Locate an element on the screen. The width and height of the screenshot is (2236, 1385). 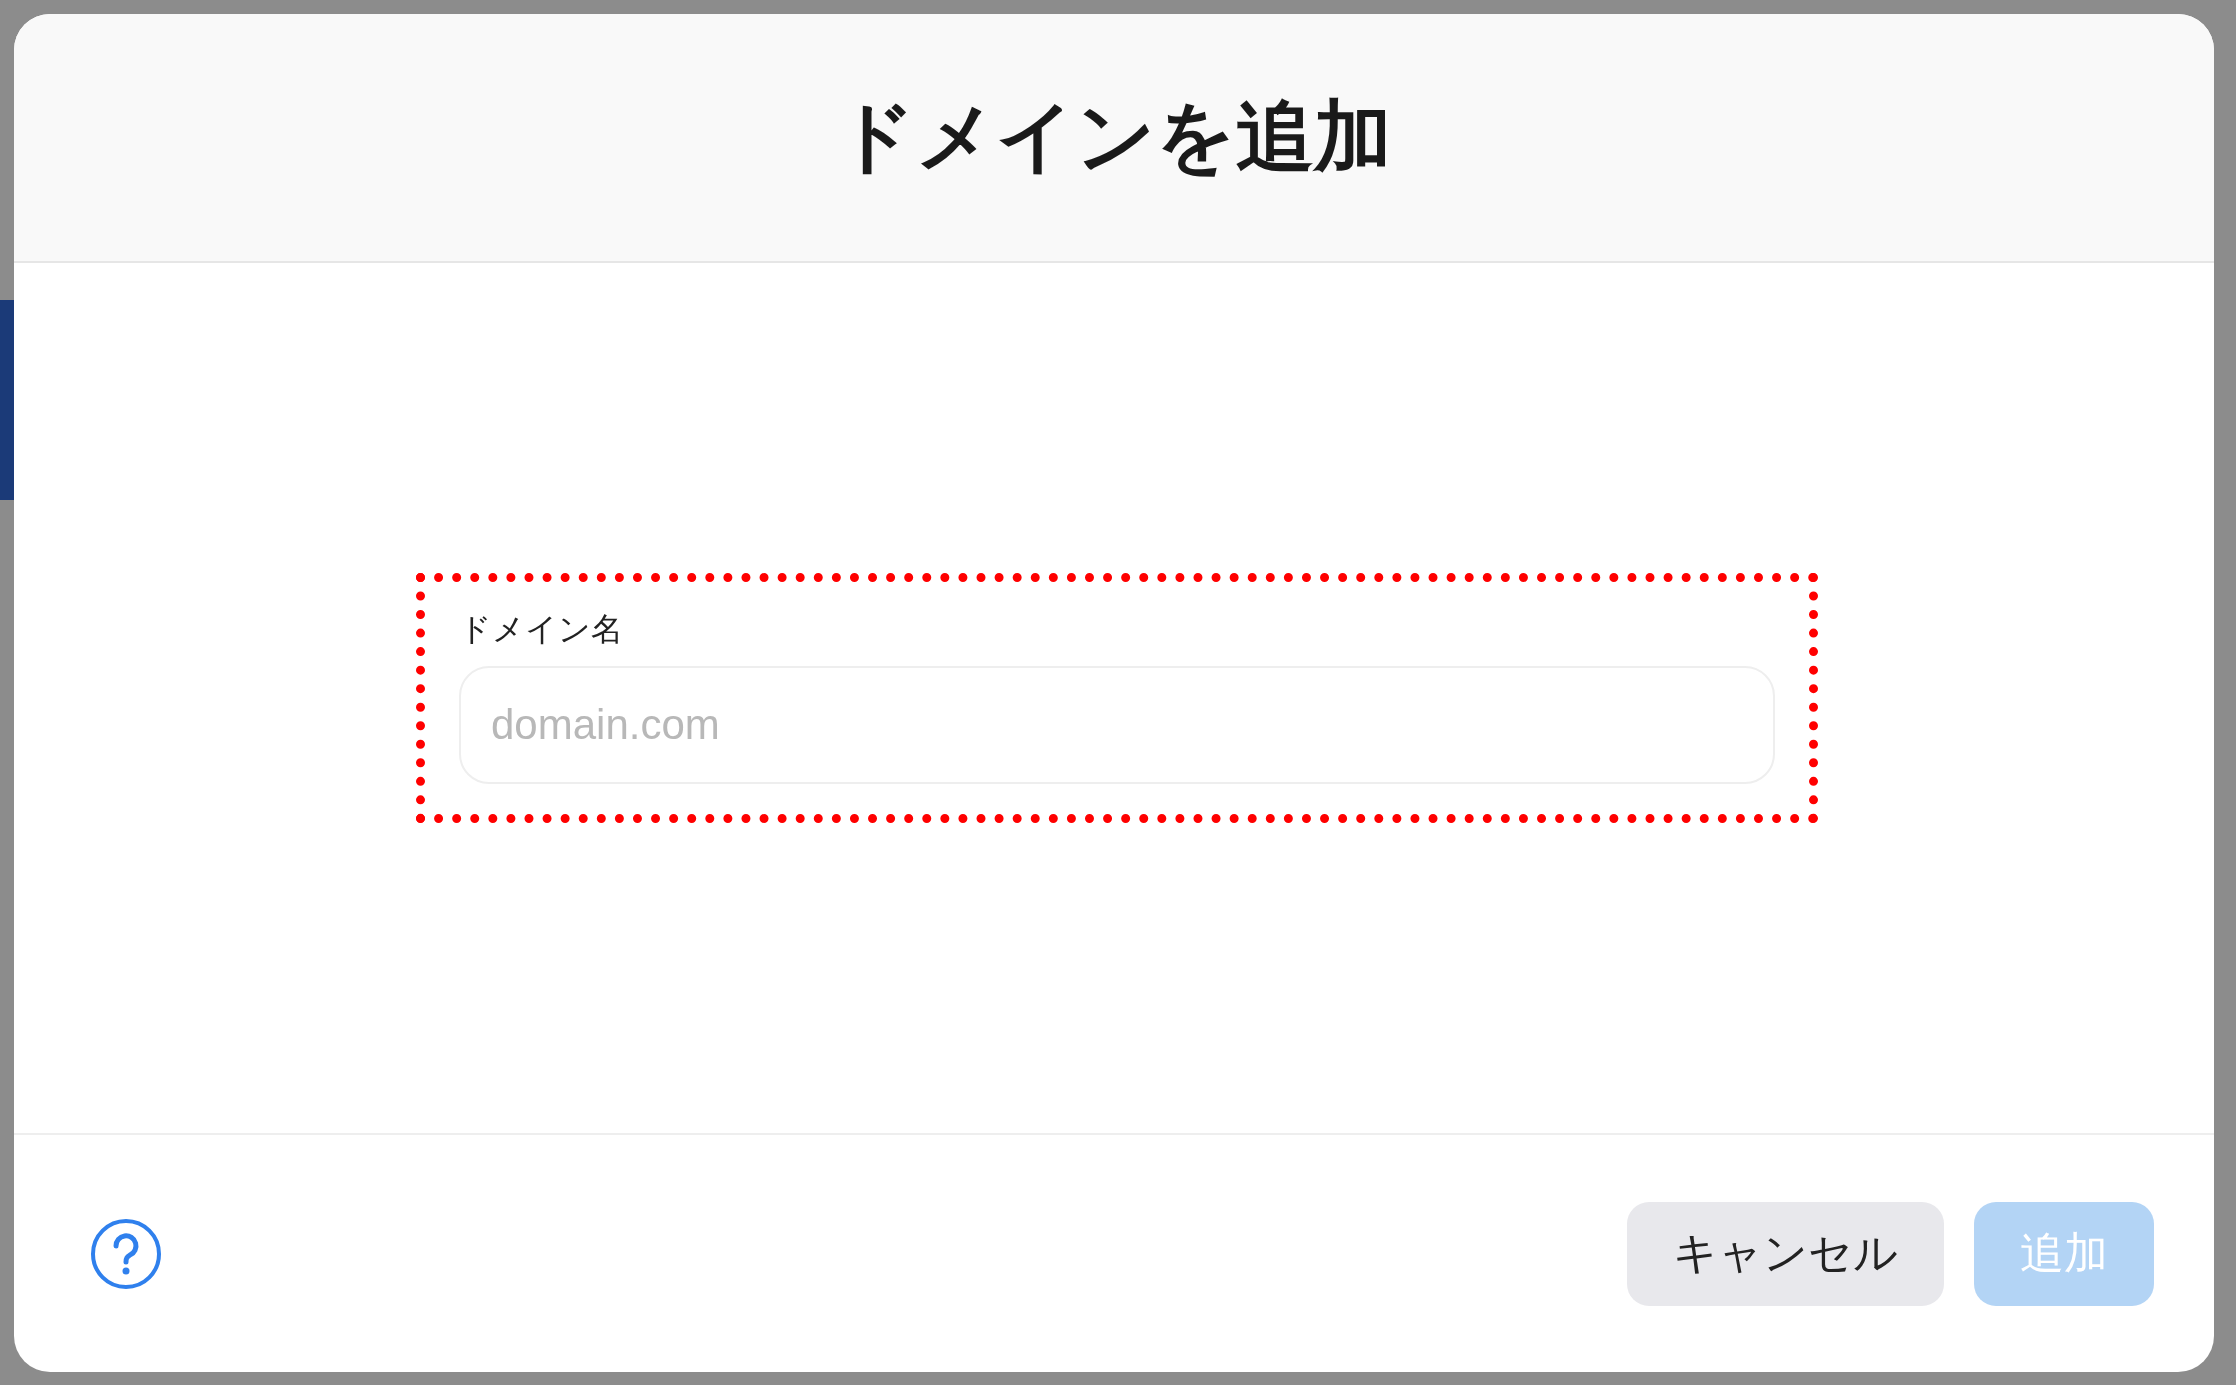
field-label: ドメイン名 is located at coordinates (541, 629).